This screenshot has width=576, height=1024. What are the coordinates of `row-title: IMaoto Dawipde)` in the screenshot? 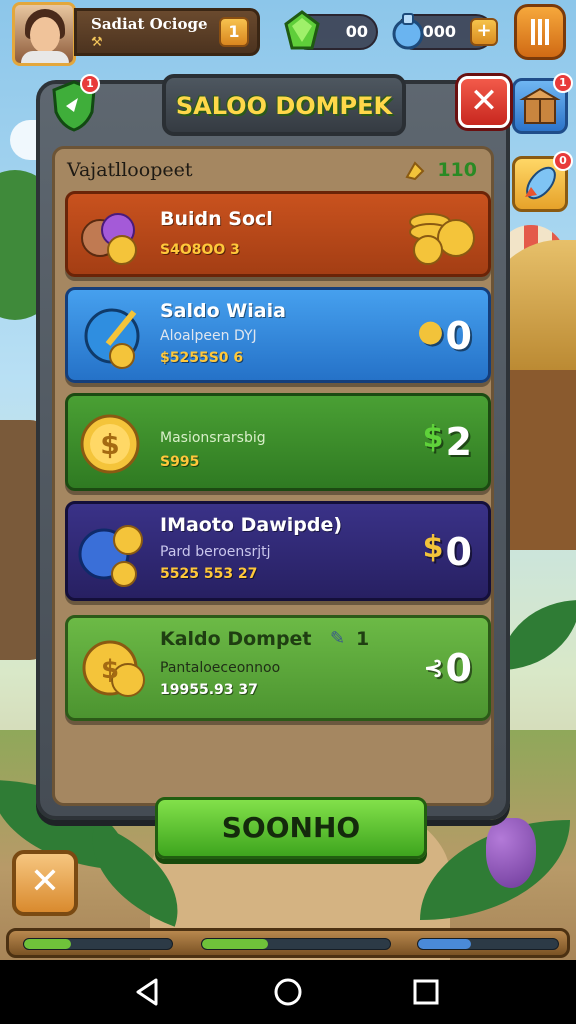 It's located at (251, 525).